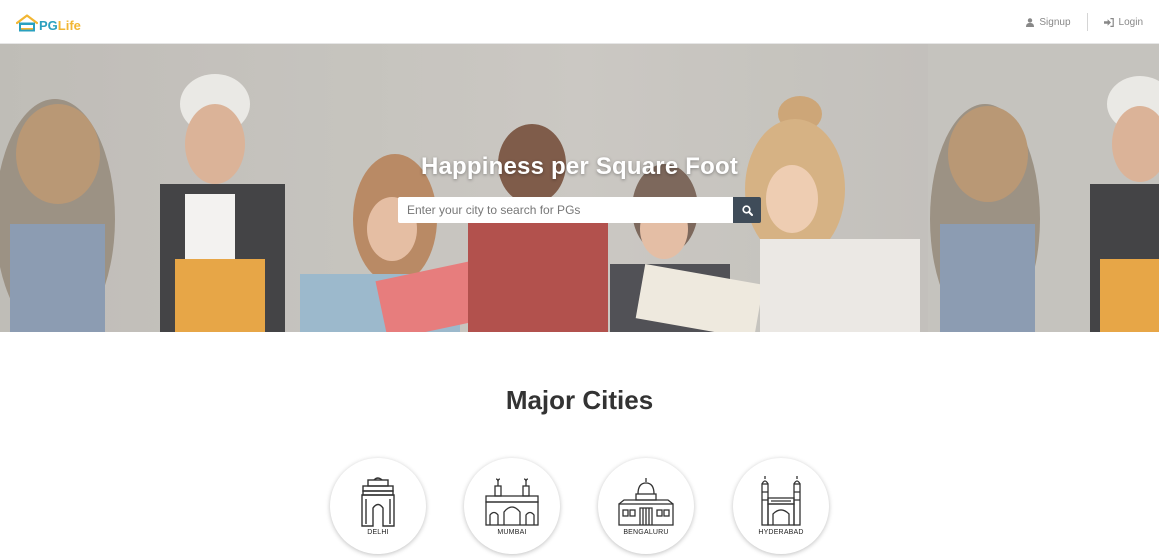 The height and width of the screenshot is (558, 1159). What do you see at coordinates (646, 532) in the screenshot?
I see `city-name-bengaluru: BENGALURU` at bounding box center [646, 532].